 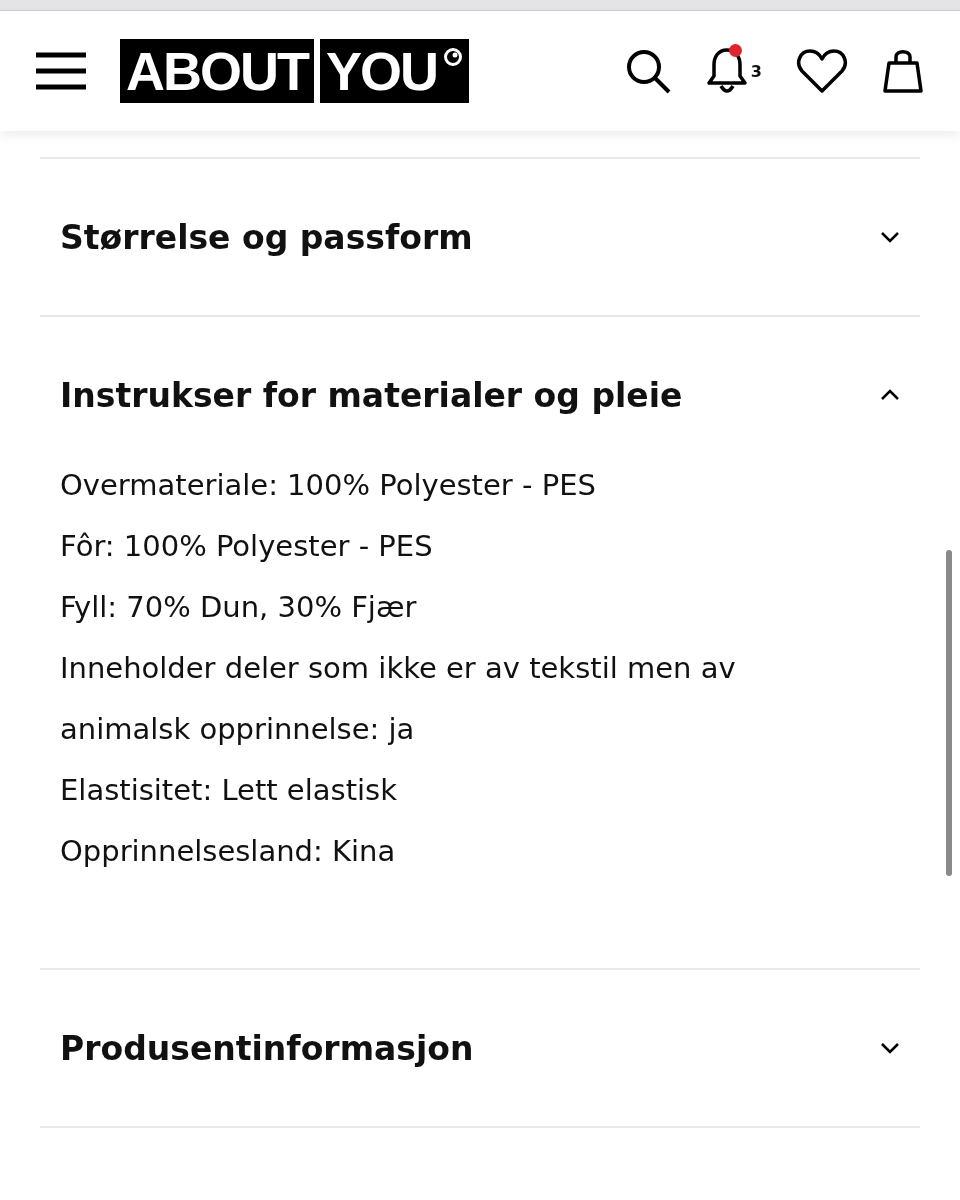 What do you see at coordinates (480, 1048) in the screenshot?
I see `accordion-header: Produsentinformasjon` at bounding box center [480, 1048].